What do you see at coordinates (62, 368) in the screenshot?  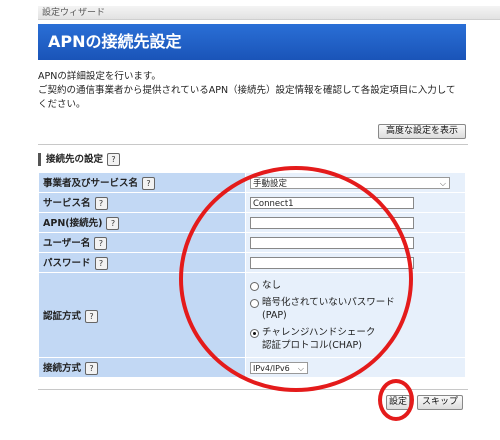 I see `connection-label: 接続方式` at bounding box center [62, 368].